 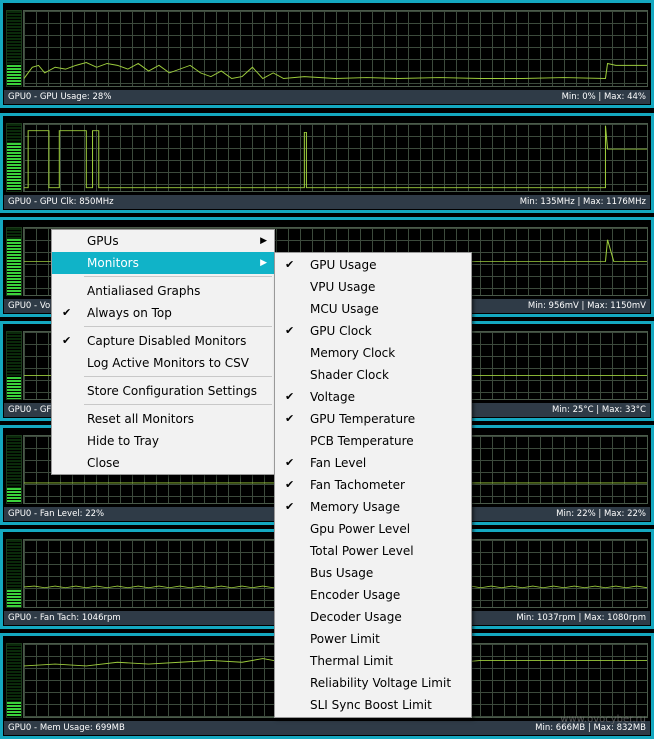 What do you see at coordinates (373, 463) in the screenshot?
I see `submenu-item-fan-level: ✔ Fan Level` at bounding box center [373, 463].